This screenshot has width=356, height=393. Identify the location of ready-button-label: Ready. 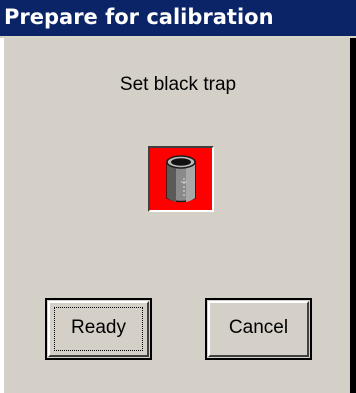
(98, 327).